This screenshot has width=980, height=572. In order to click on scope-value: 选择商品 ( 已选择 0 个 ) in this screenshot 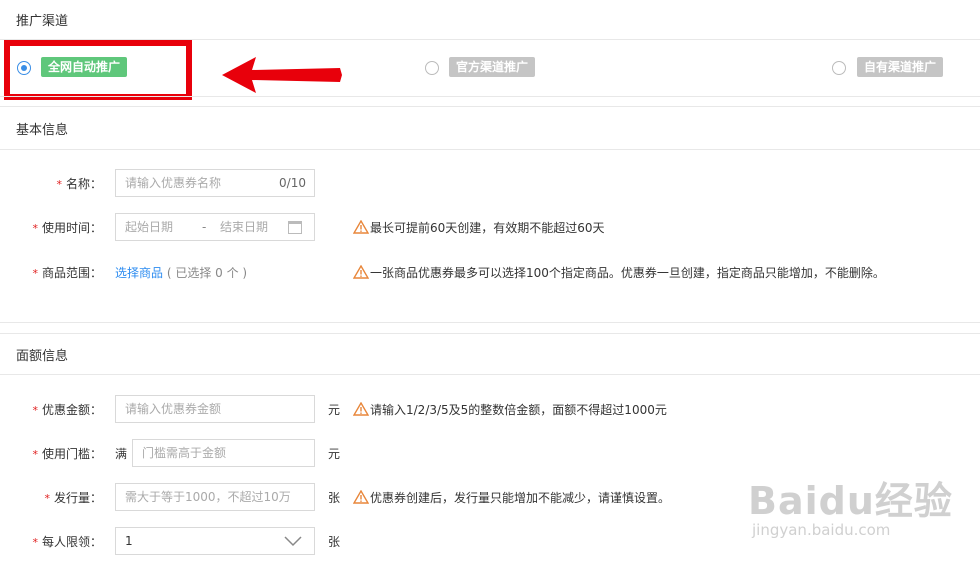, I will do `click(181, 272)`.